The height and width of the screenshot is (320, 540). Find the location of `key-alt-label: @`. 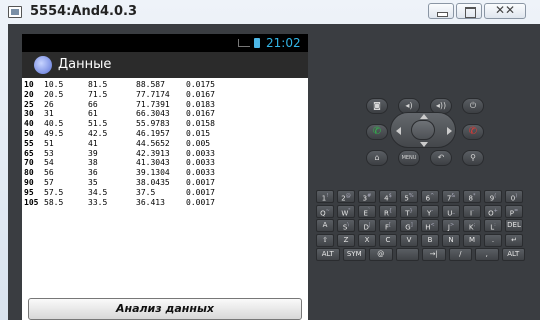

key-alt-label: @ is located at coordinates (348, 196).